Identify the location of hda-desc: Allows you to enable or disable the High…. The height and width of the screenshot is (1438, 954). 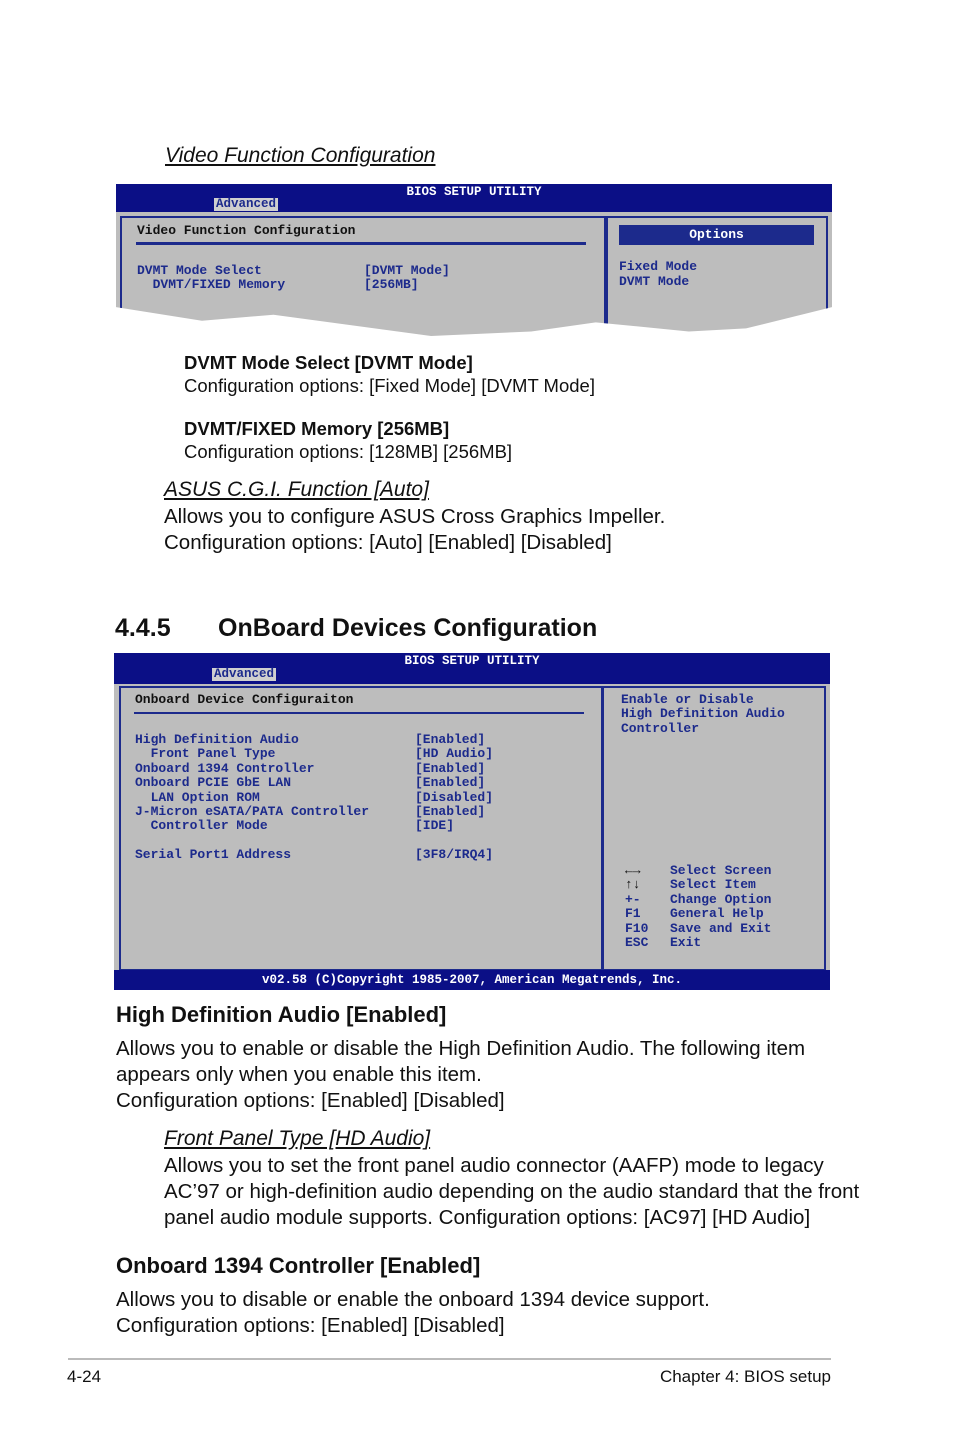
(461, 1048).